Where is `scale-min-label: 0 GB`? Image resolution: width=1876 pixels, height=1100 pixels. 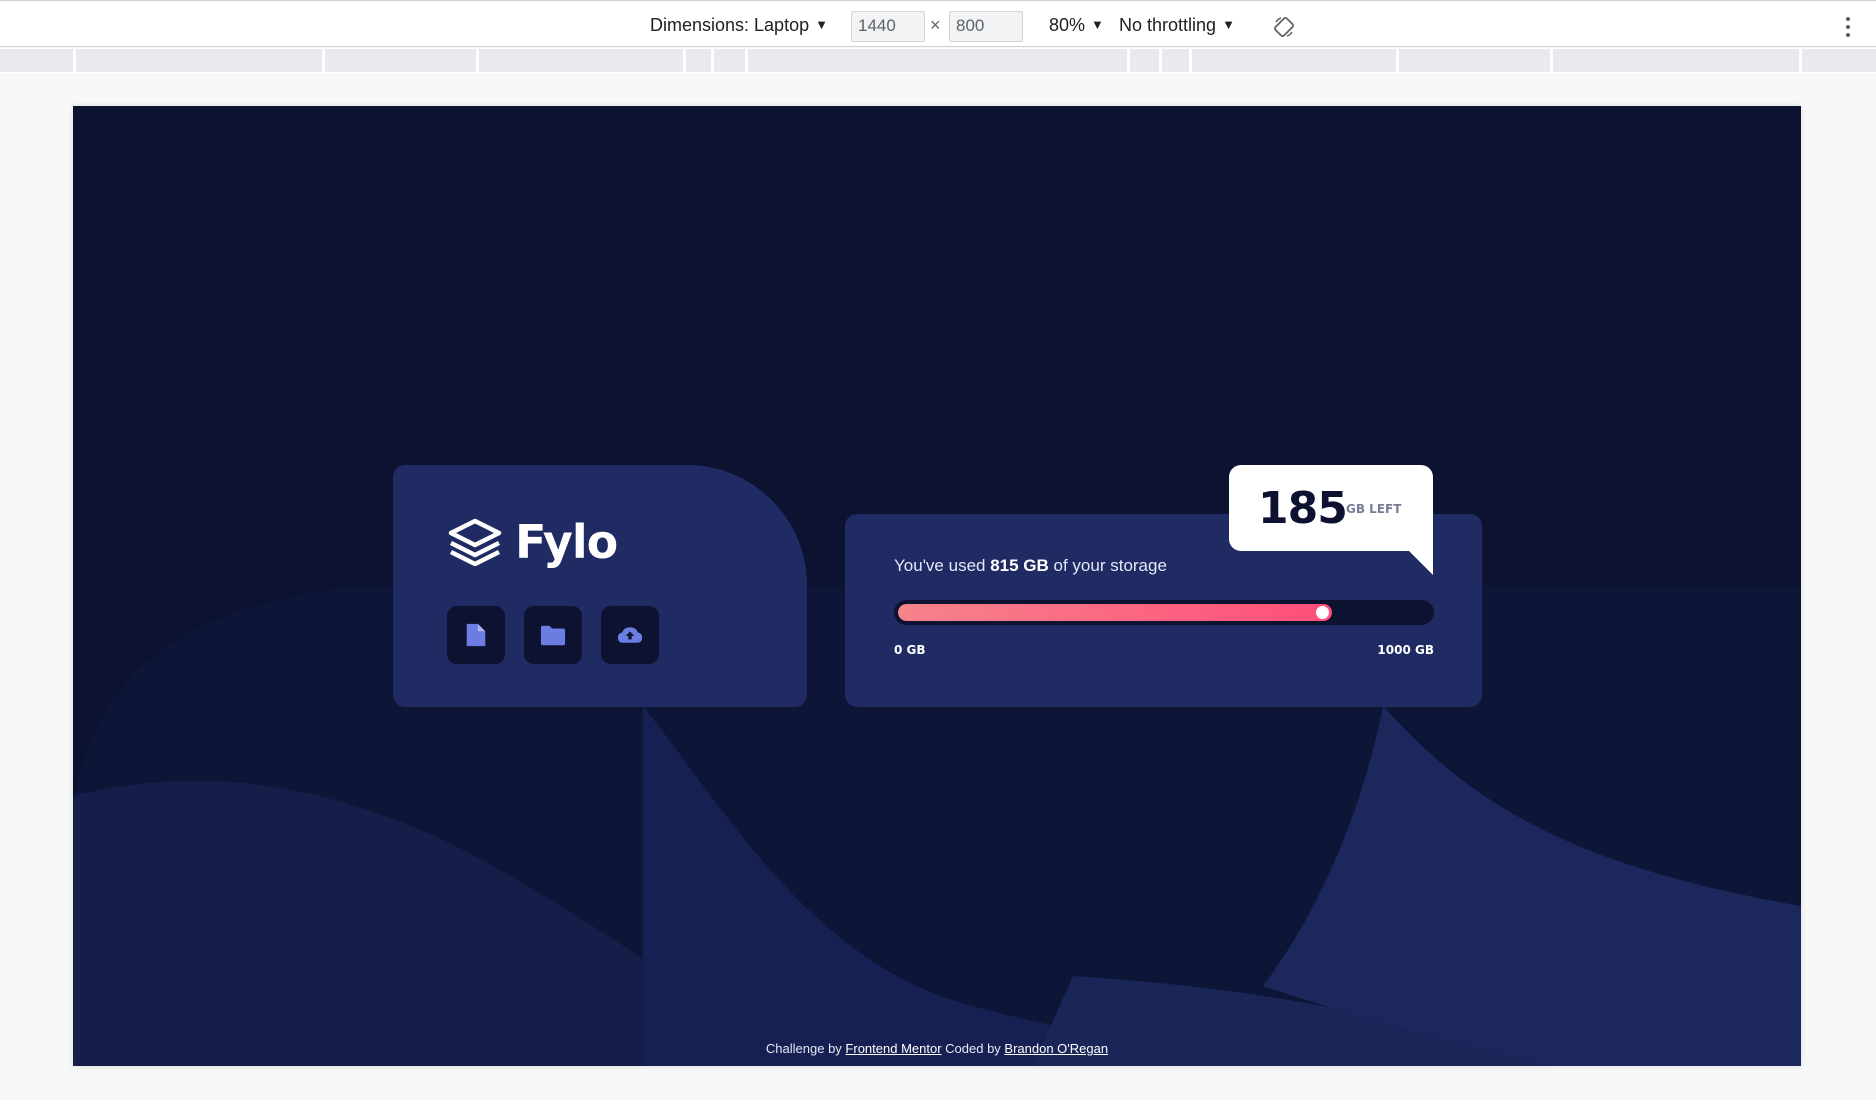
scale-min-label: 0 GB is located at coordinates (910, 650).